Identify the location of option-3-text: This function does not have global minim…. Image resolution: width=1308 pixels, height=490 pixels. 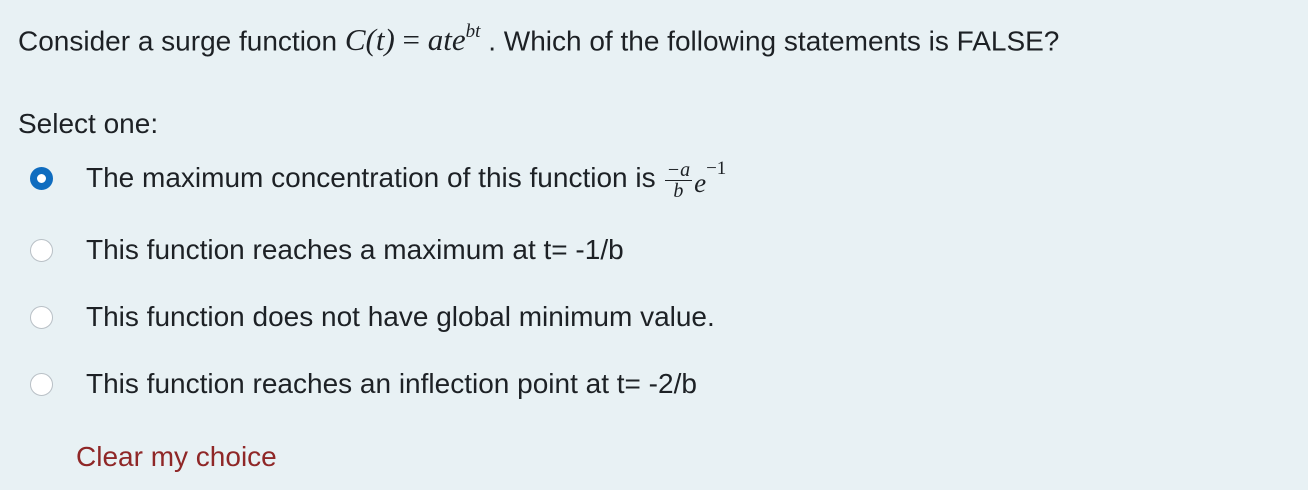
(400, 316).